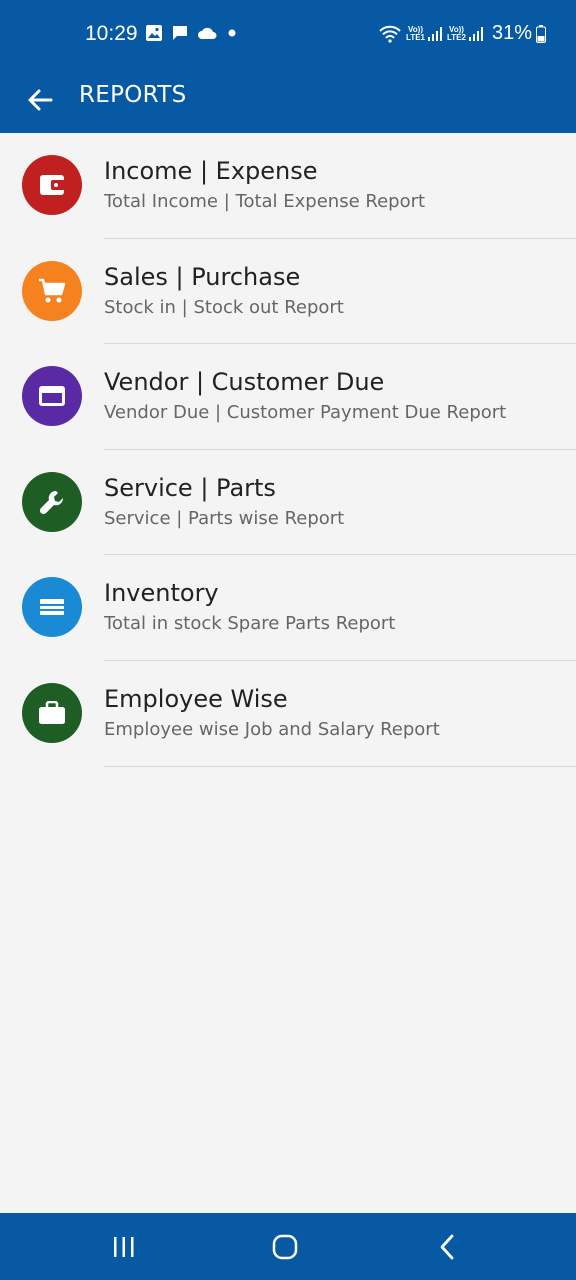  I want to click on status-time: 10:29, so click(111, 33).